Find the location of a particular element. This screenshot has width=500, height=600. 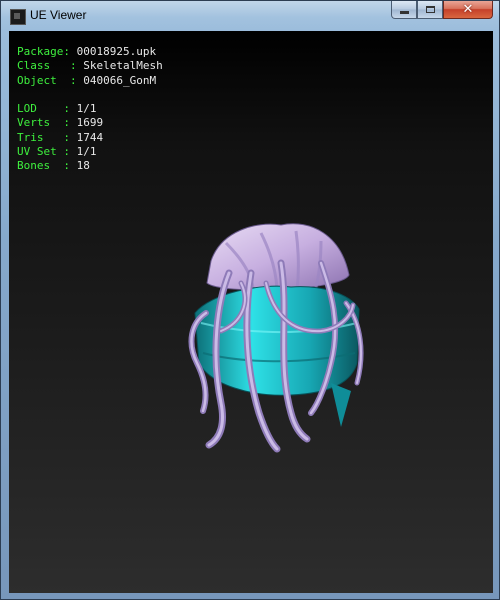

close-icon: ✕ is located at coordinates (468, 9).